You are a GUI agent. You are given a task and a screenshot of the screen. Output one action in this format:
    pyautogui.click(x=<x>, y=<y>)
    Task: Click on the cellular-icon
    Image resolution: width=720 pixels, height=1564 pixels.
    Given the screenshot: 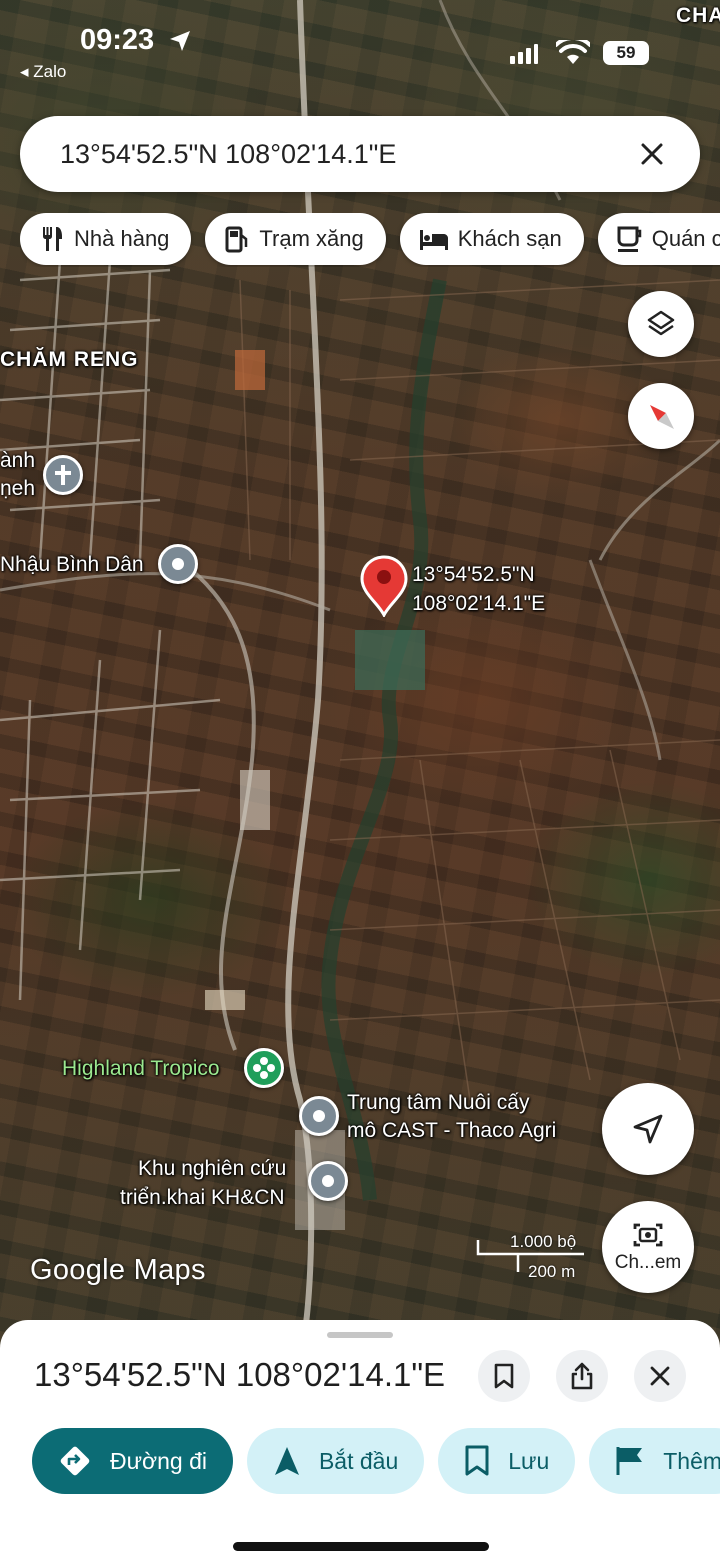 What is the action you would take?
    pyautogui.click(x=524, y=54)
    